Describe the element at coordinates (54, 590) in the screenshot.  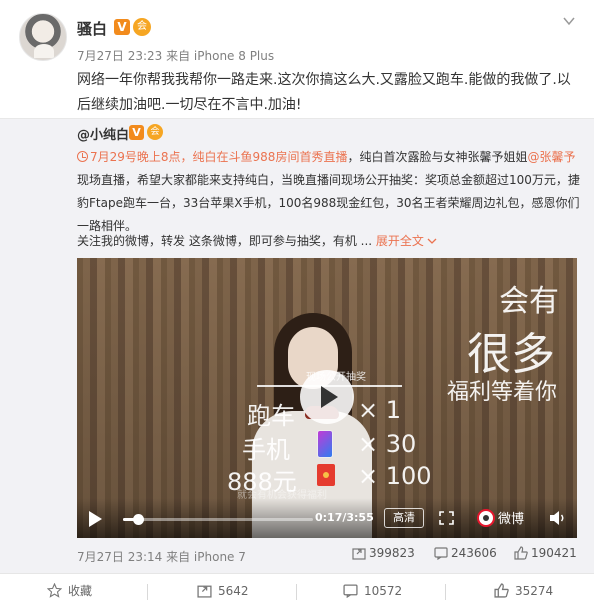
I see `star-icon` at that location.